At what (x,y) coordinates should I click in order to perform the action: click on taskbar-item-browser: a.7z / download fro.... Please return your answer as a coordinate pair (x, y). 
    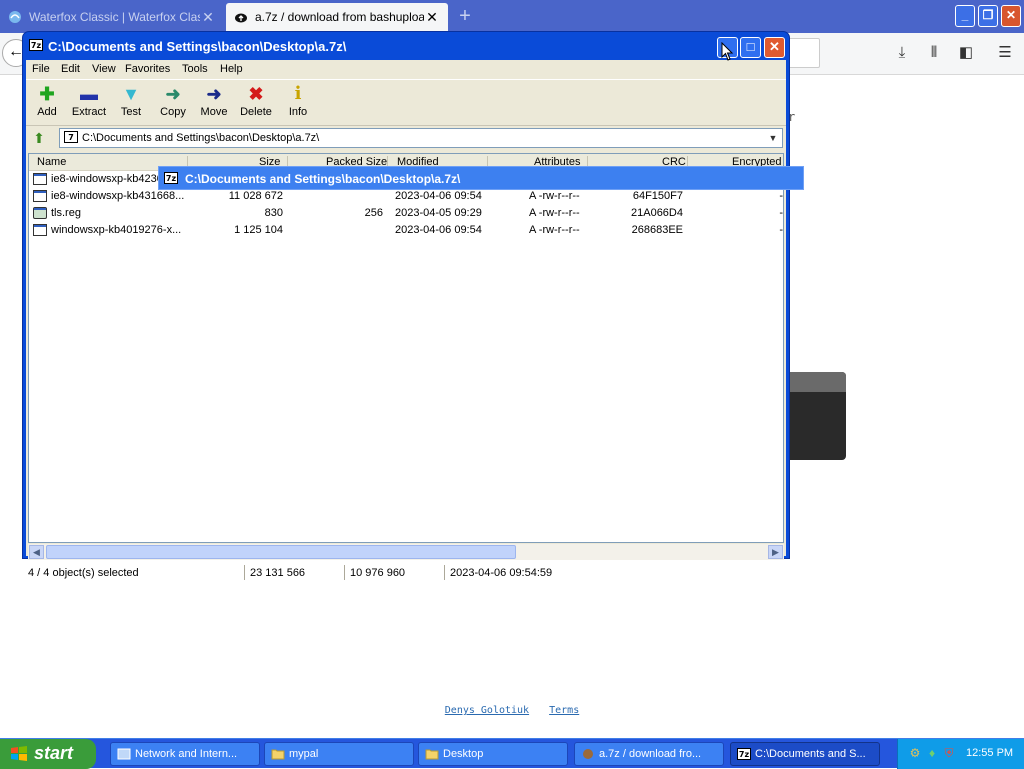
    Looking at the image, I should click on (649, 754).